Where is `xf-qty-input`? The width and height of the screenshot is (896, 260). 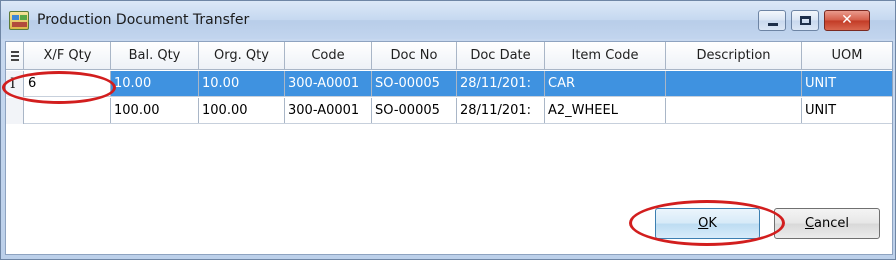 xf-qty-input is located at coordinates (68, 110).